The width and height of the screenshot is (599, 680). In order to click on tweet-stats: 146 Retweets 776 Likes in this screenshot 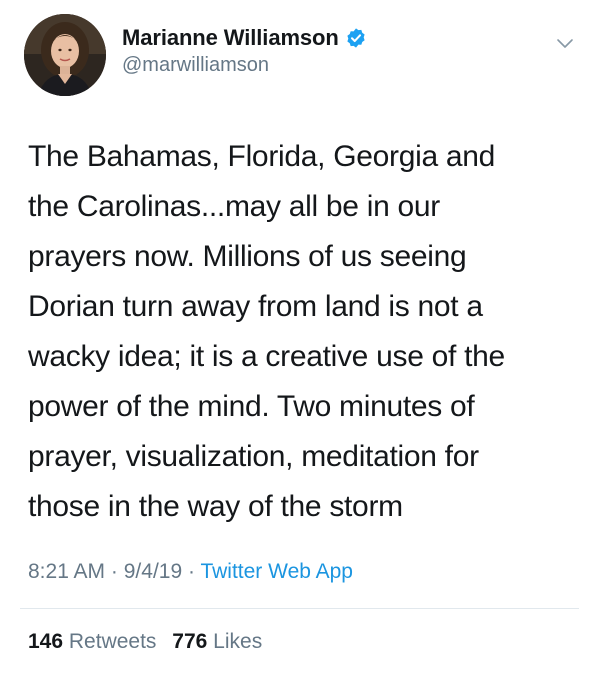, I will do `click(145, 642)`.